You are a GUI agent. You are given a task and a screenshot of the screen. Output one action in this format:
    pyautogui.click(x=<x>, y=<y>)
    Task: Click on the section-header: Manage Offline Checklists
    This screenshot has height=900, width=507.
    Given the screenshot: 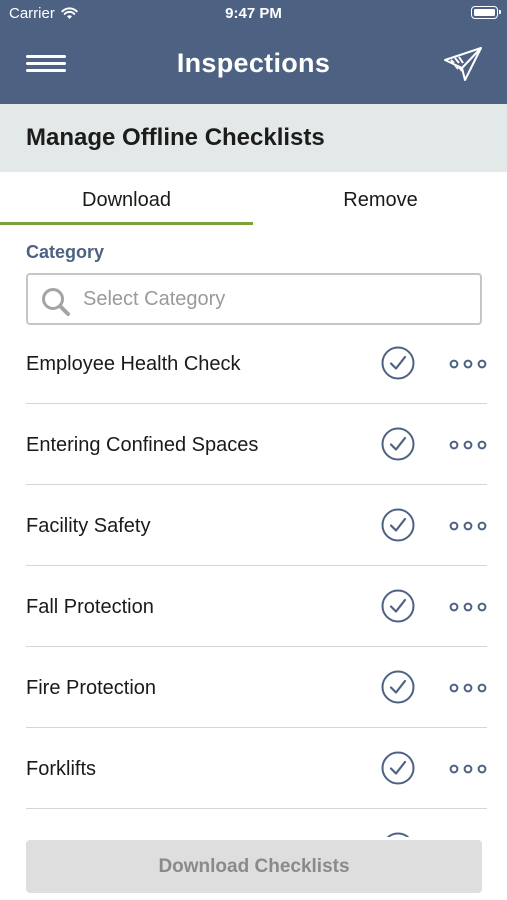 What is the action you would take?
    pyautogui.click(x=253, y=138)
    